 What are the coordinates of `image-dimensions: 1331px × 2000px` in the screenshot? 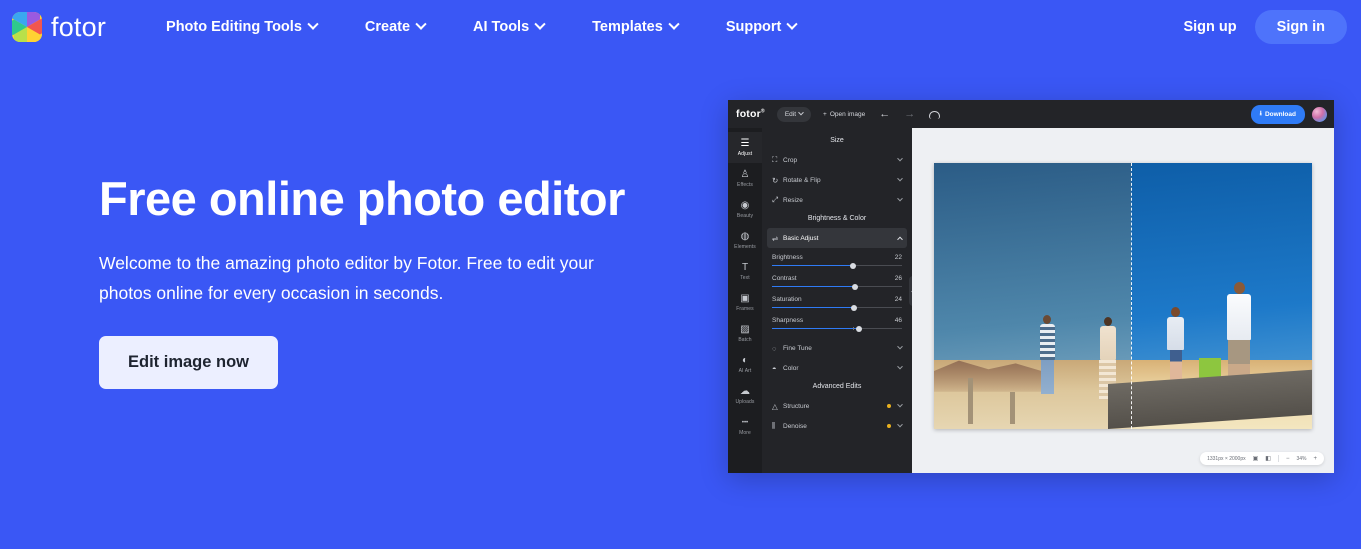 It's located at (1226, 458).